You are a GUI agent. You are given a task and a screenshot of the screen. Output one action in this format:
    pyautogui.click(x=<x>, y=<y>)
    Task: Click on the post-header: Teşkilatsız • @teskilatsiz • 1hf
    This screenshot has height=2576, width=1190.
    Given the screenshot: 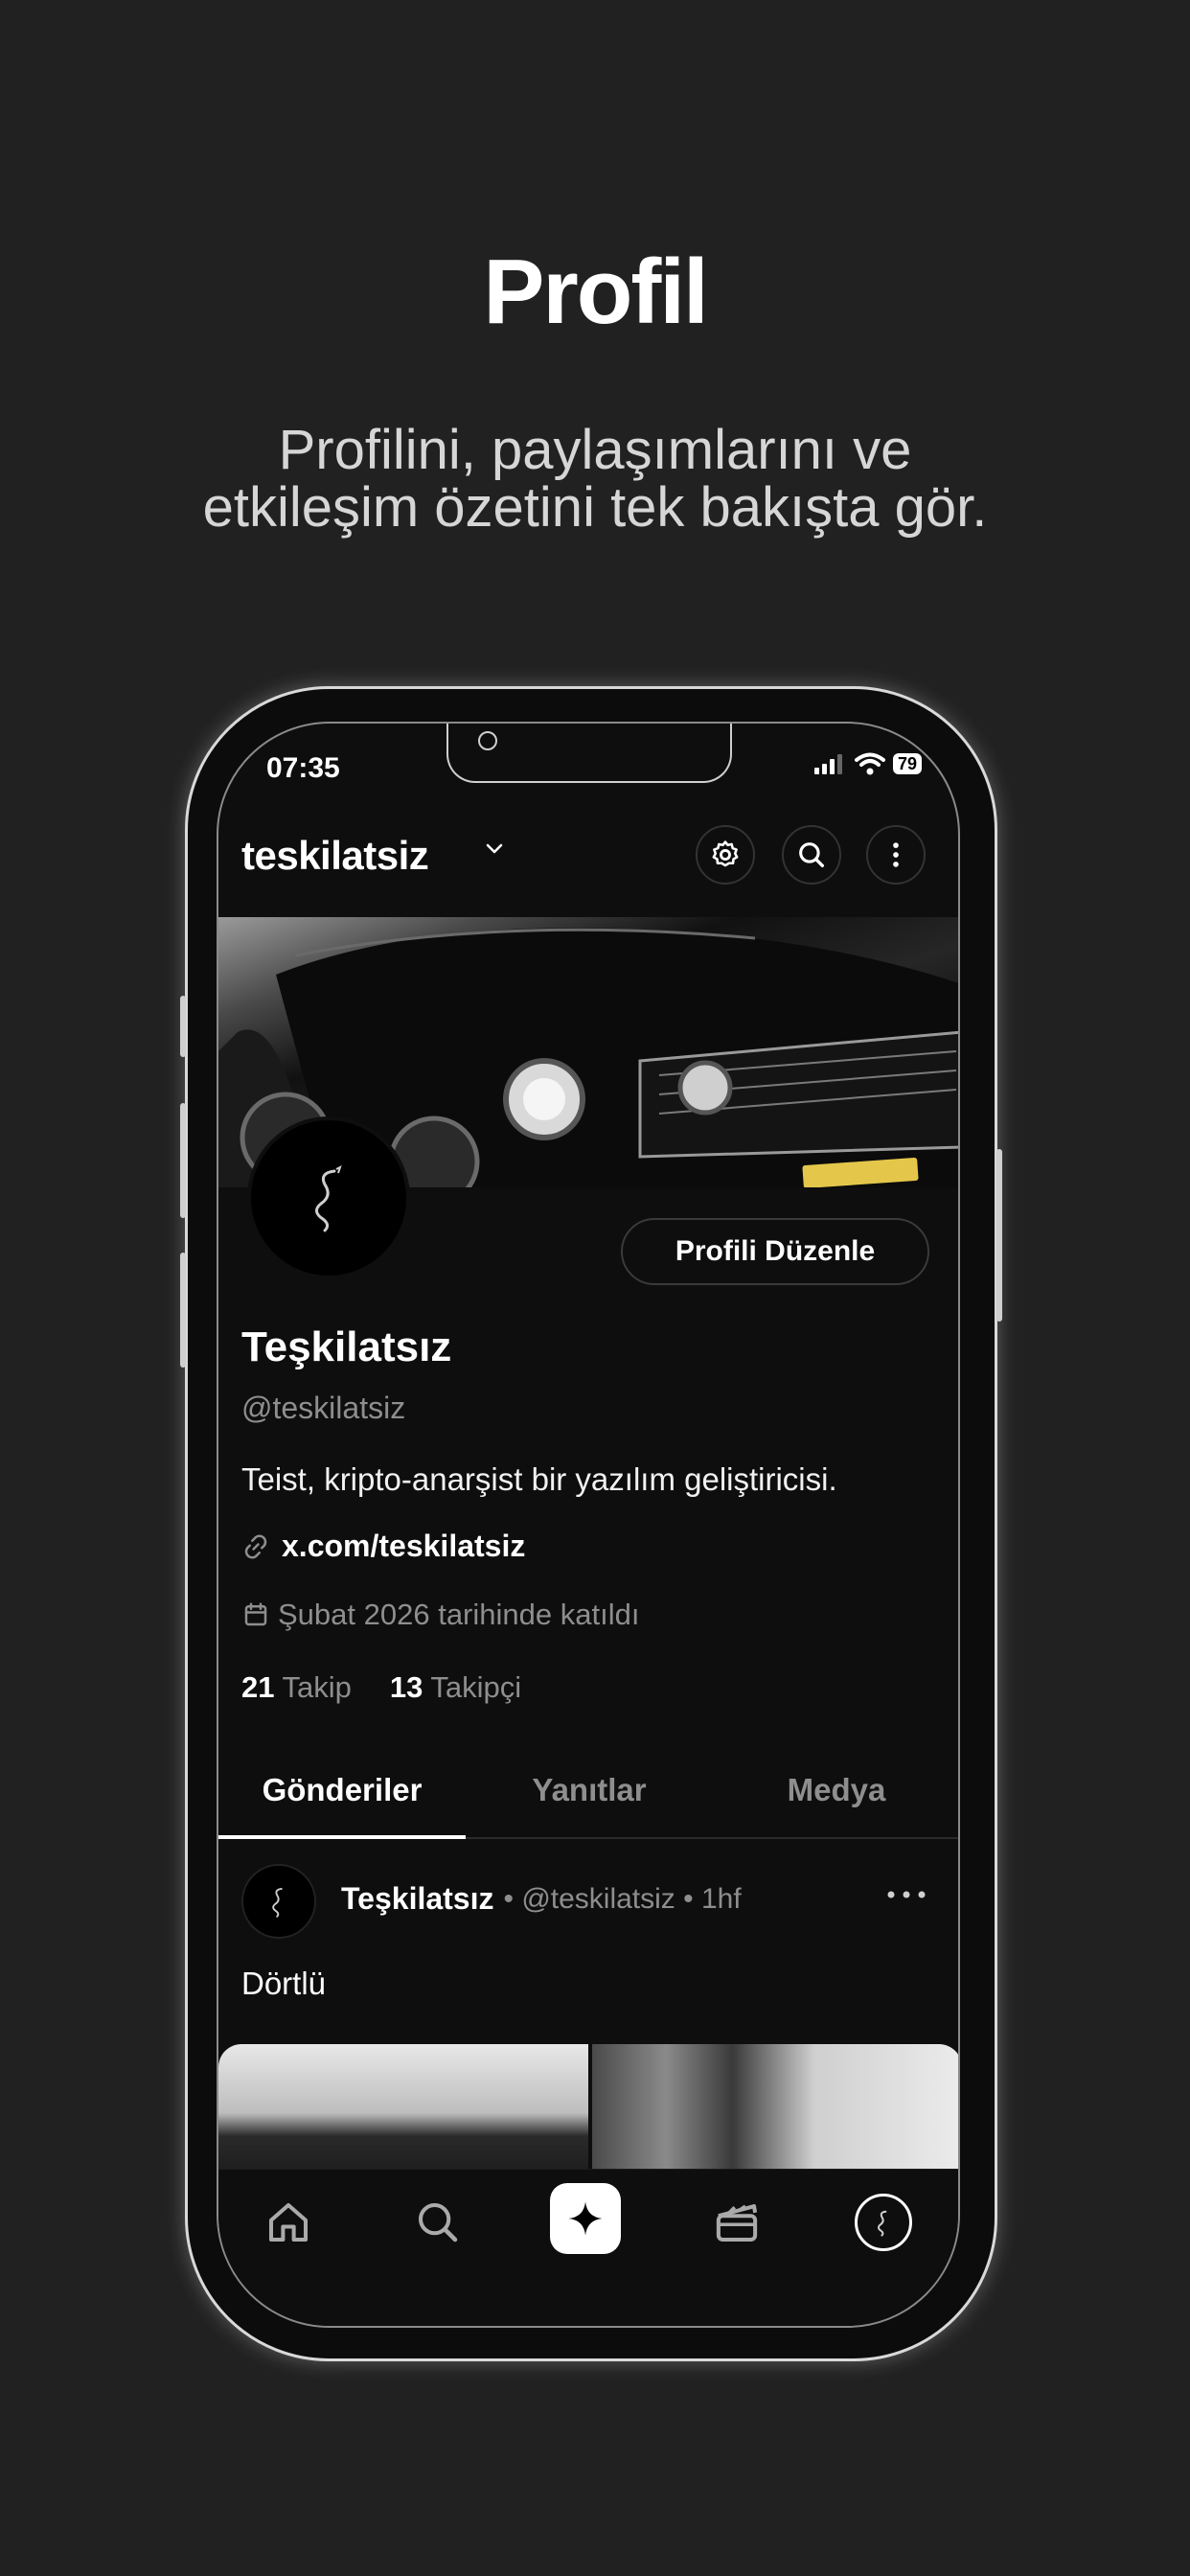 What is the action you would take?
    pyautogui.click(x=542, y=1899)
    